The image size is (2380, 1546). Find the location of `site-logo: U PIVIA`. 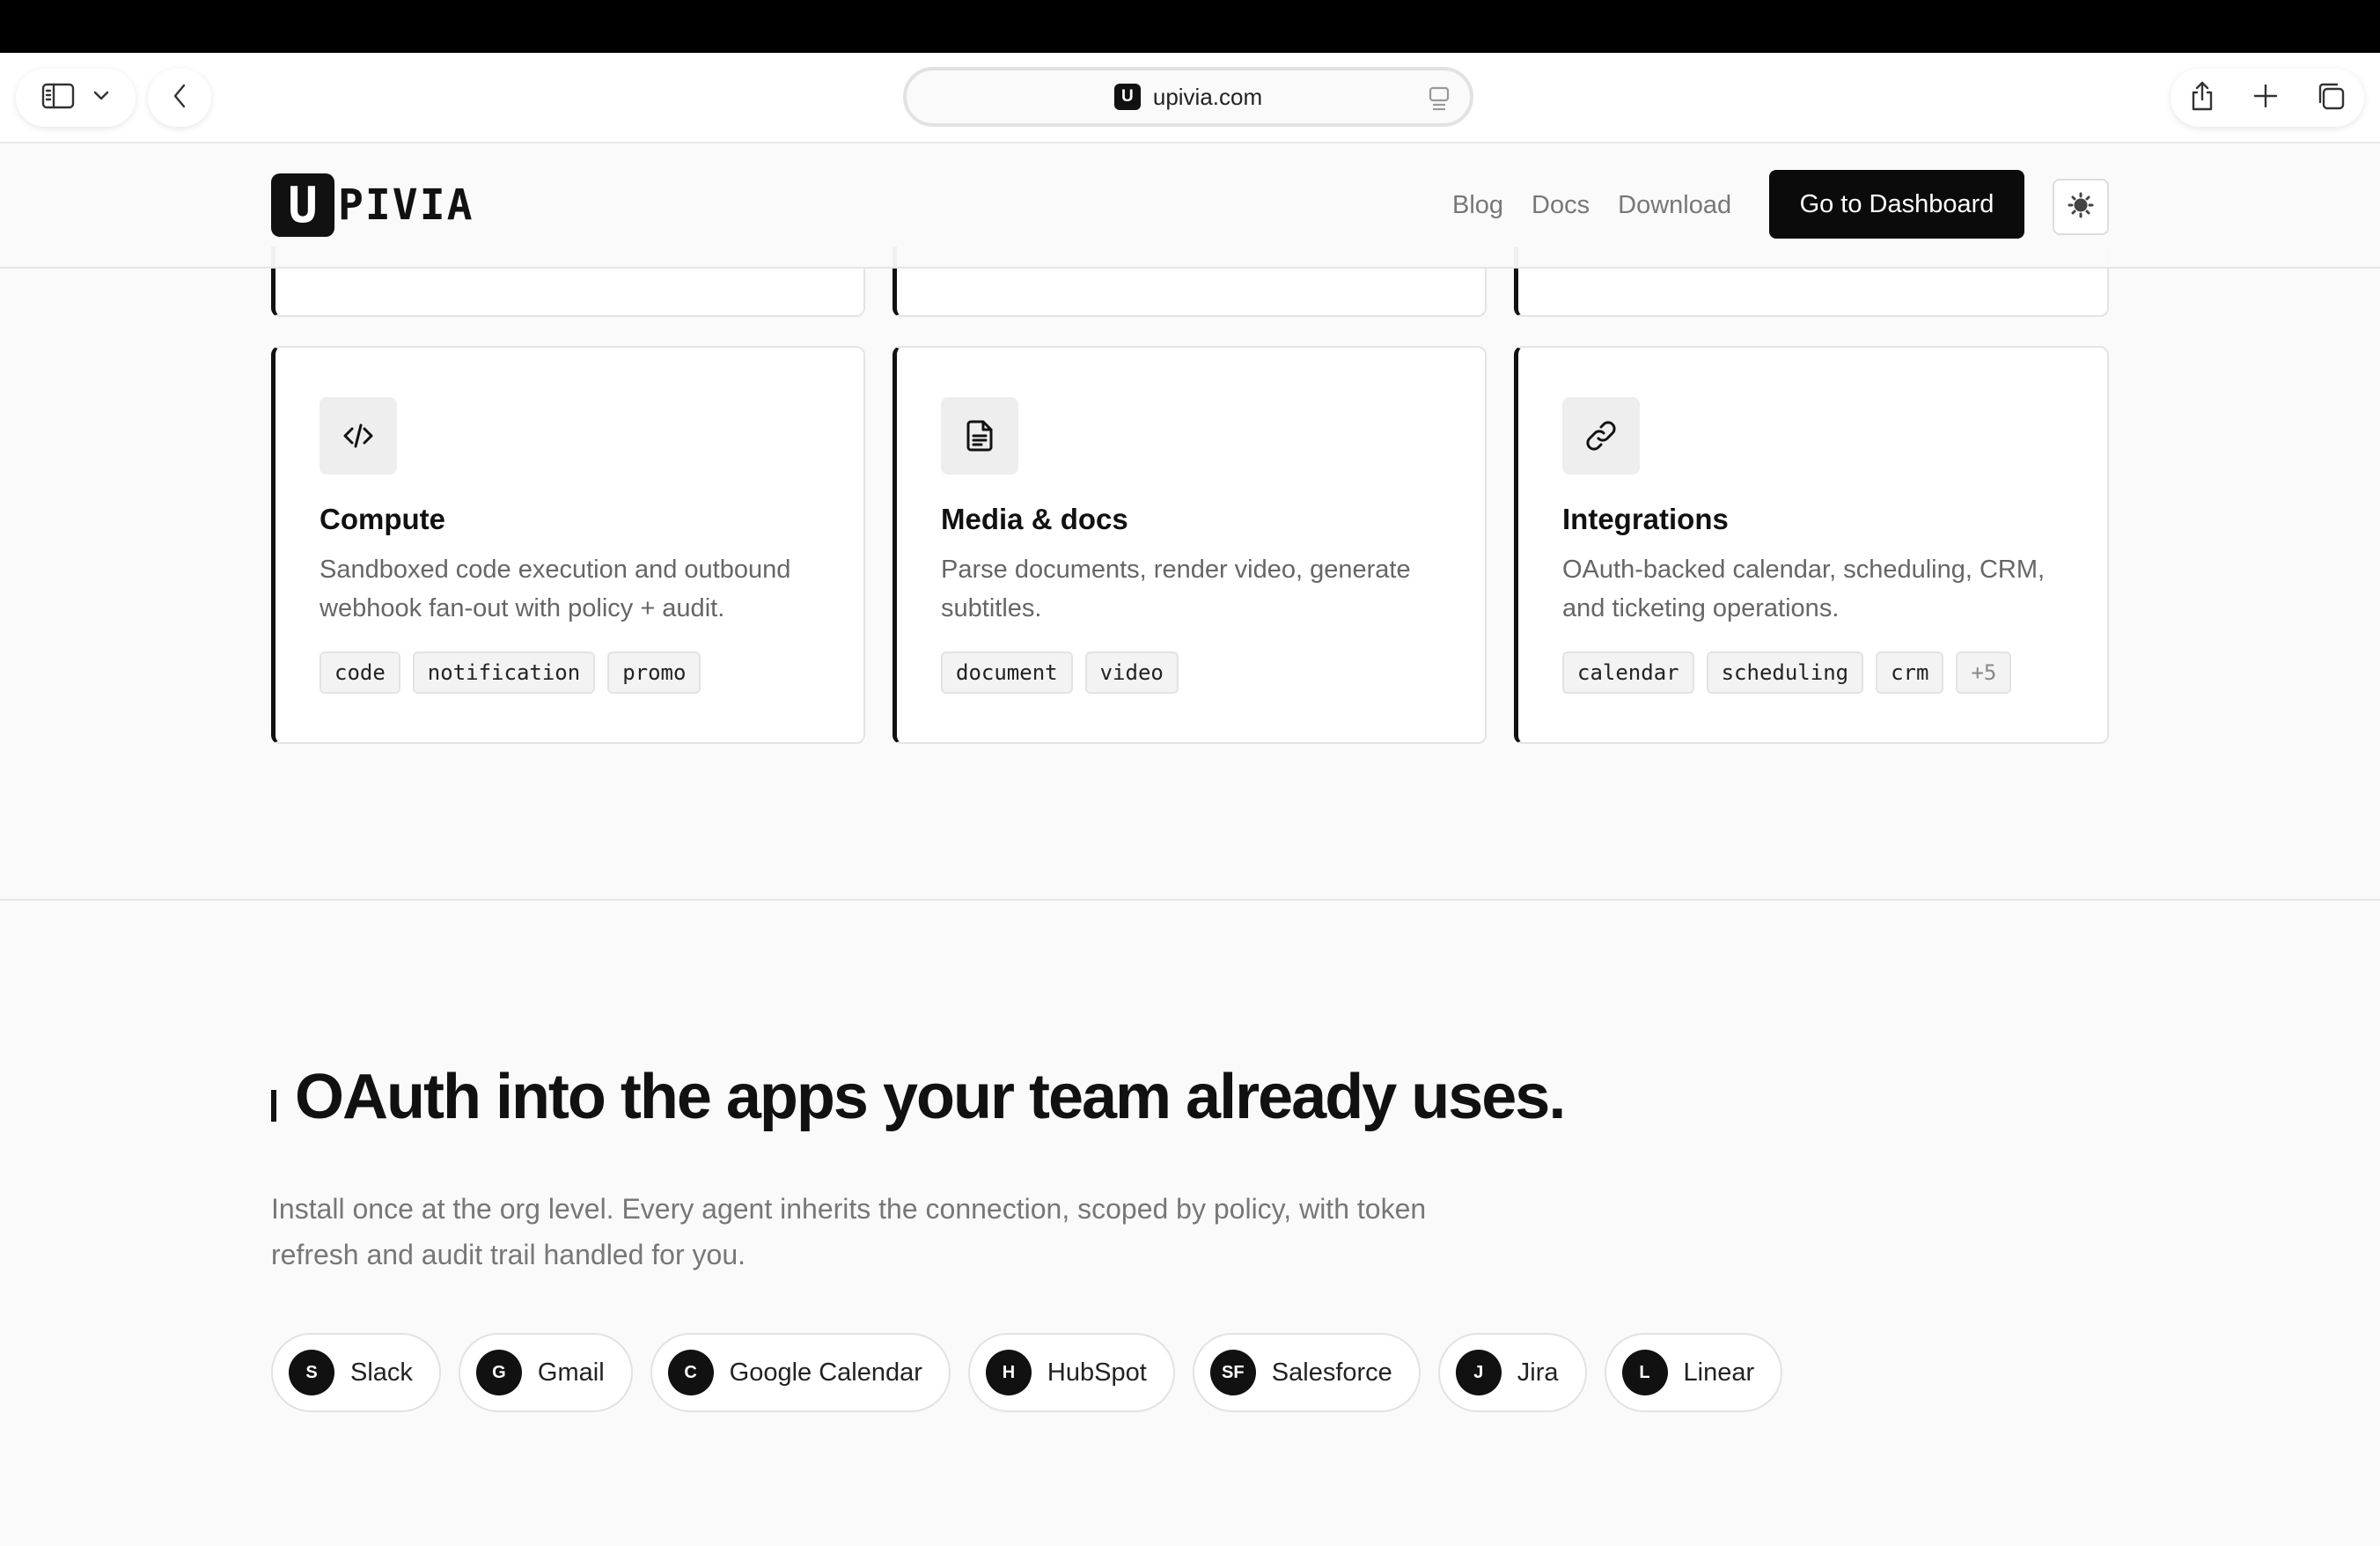

site-logo: U PIVIA is located at coordinates (372, 205).